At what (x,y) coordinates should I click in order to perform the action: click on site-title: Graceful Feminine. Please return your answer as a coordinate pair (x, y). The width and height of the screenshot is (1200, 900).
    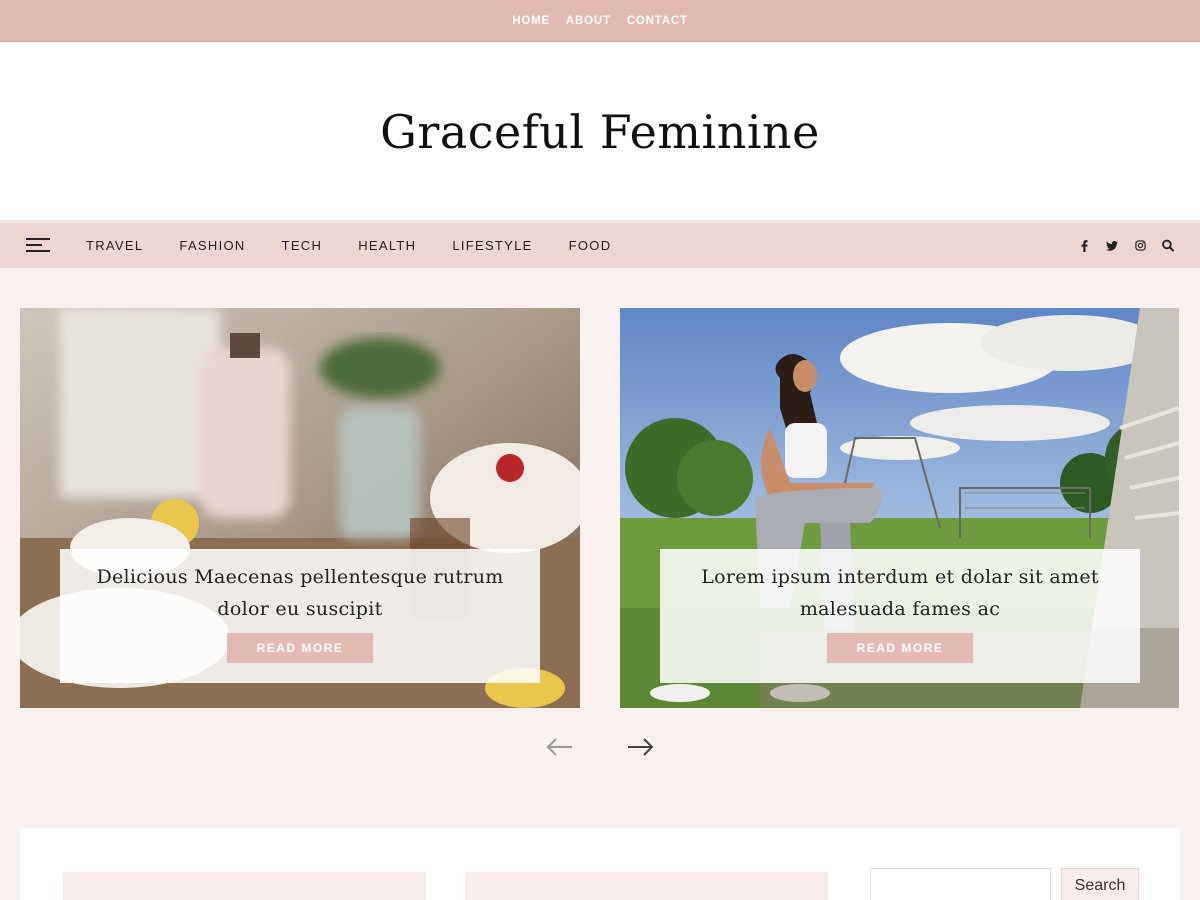
    Looking at the image, I should click on (600, 132).